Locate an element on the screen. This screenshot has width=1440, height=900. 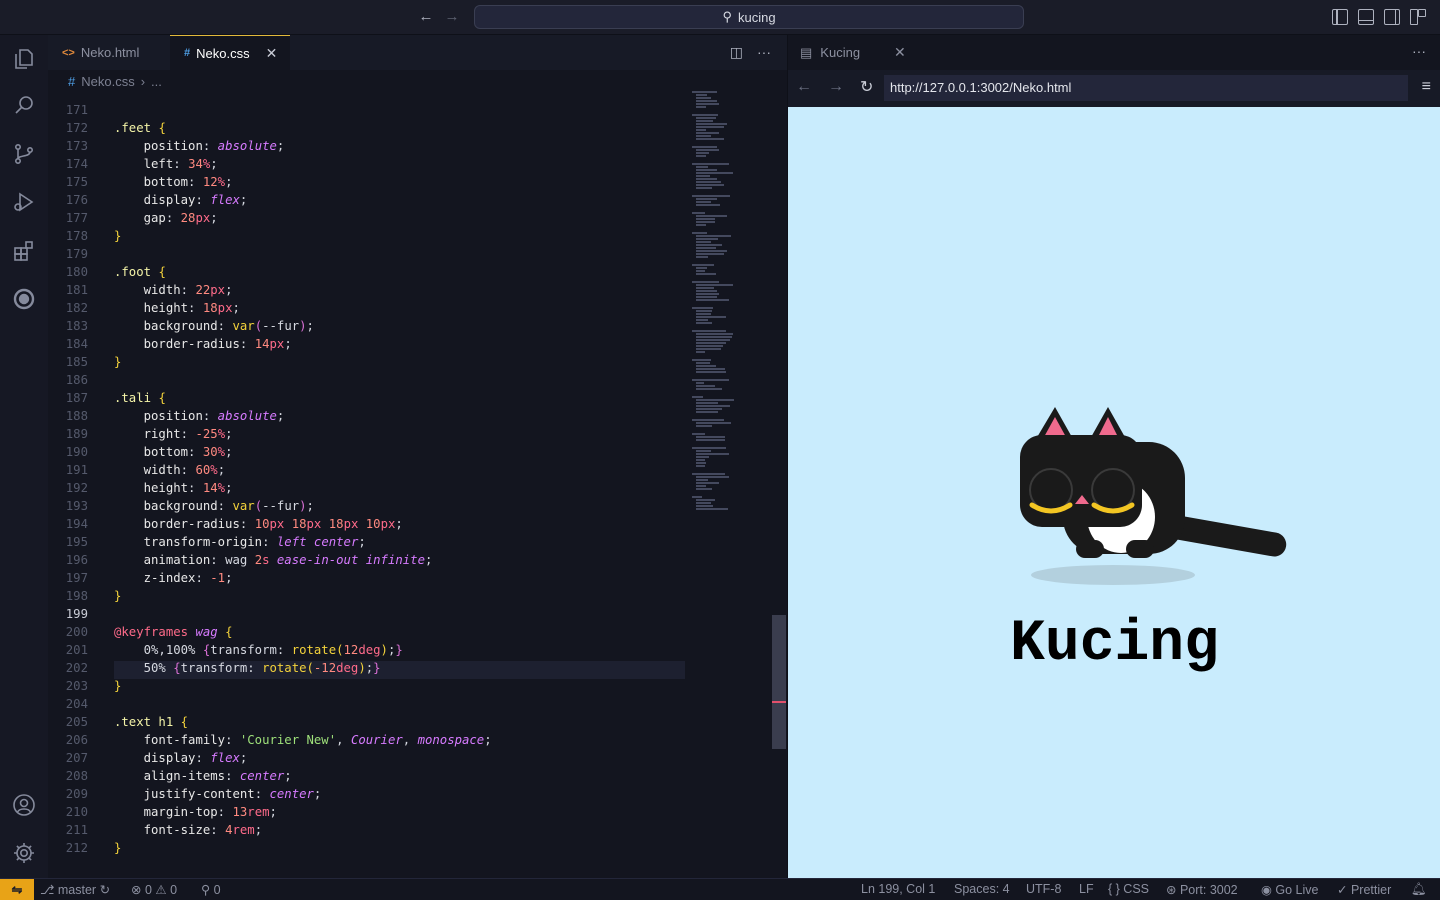
title-bar: ← → ⚲ kucing is located at coordinates (720, 17).